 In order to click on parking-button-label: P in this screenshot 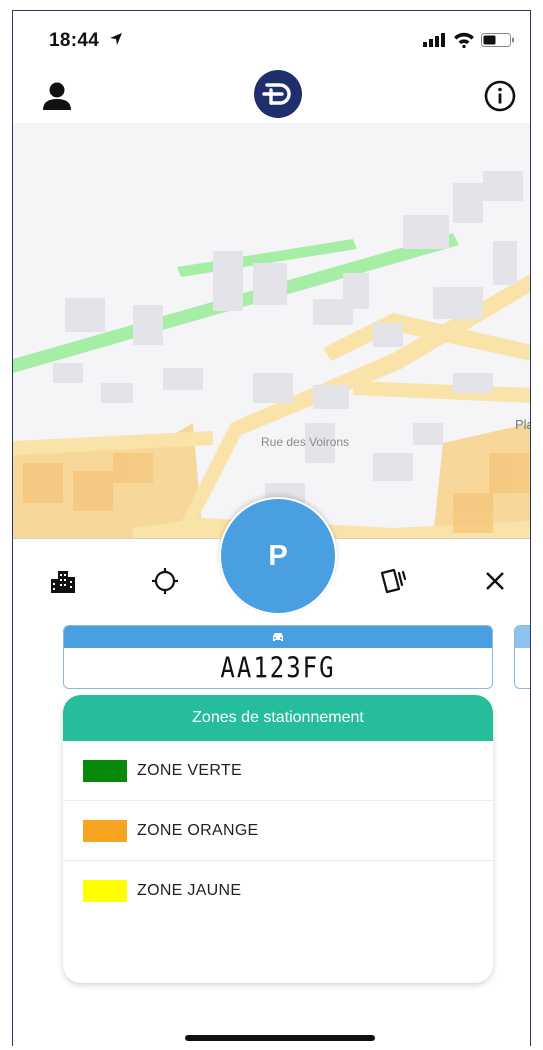, I will do `click(278, 555)`.